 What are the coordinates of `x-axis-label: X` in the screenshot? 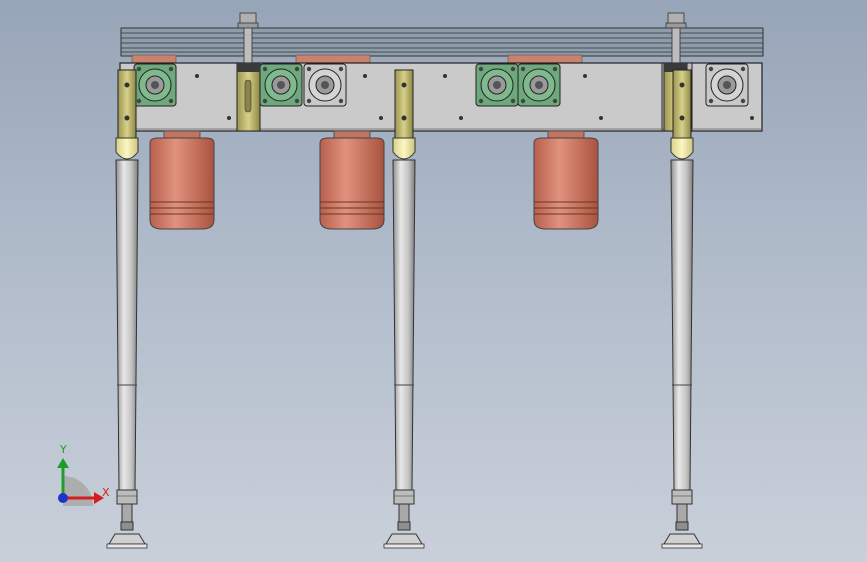 It's located at (106, 492).